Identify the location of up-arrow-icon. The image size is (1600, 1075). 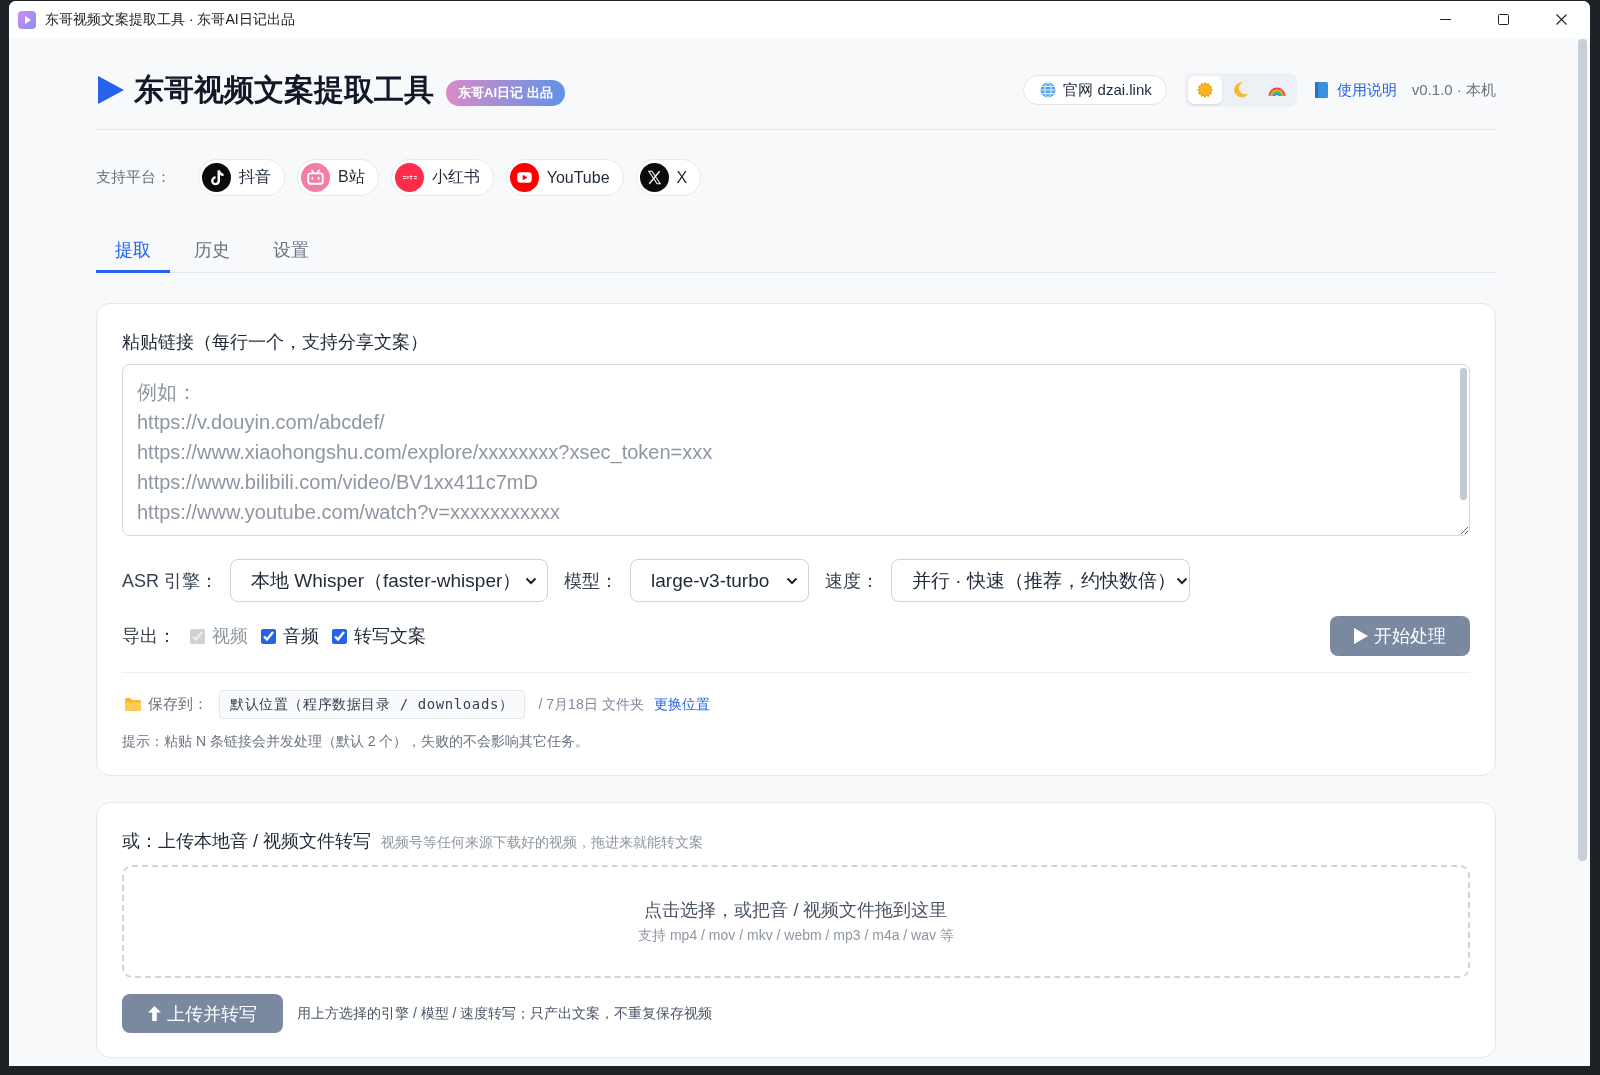
(154, 1013).